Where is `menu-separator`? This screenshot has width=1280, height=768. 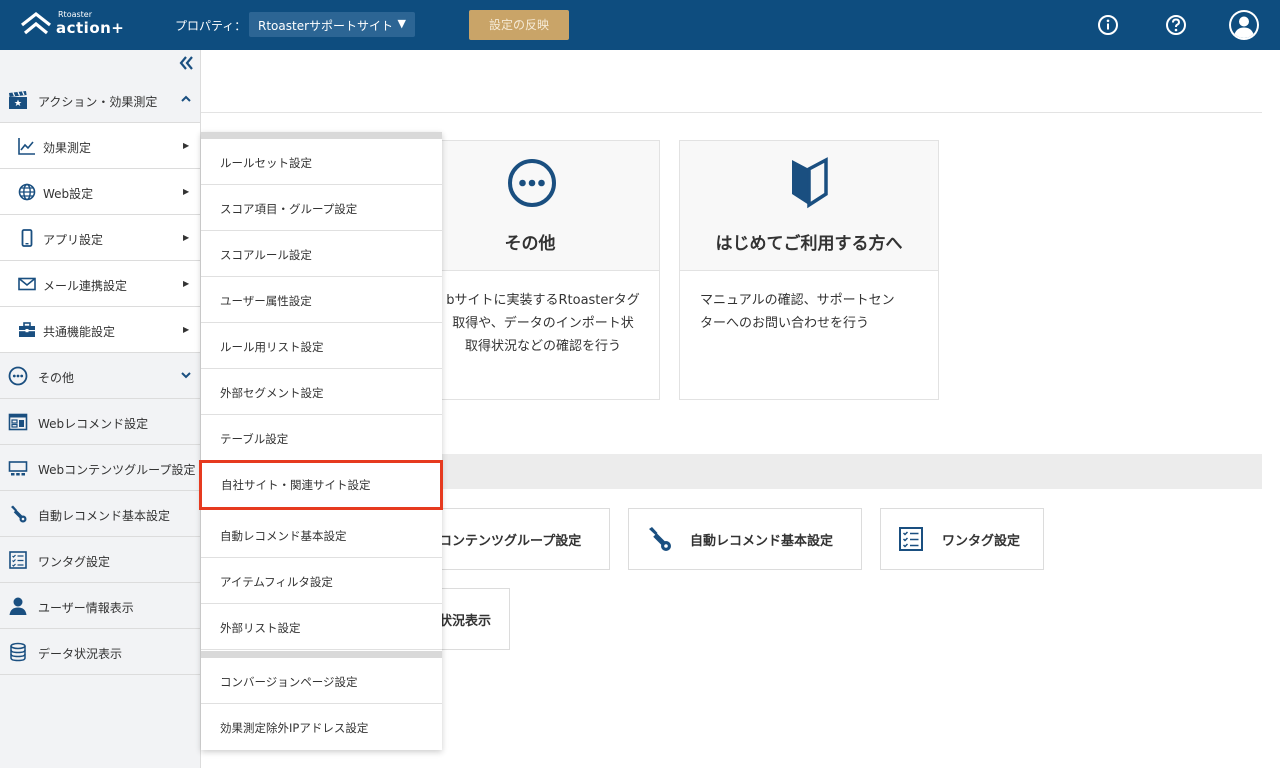
menu-separator is located at coordinates (321, 654).